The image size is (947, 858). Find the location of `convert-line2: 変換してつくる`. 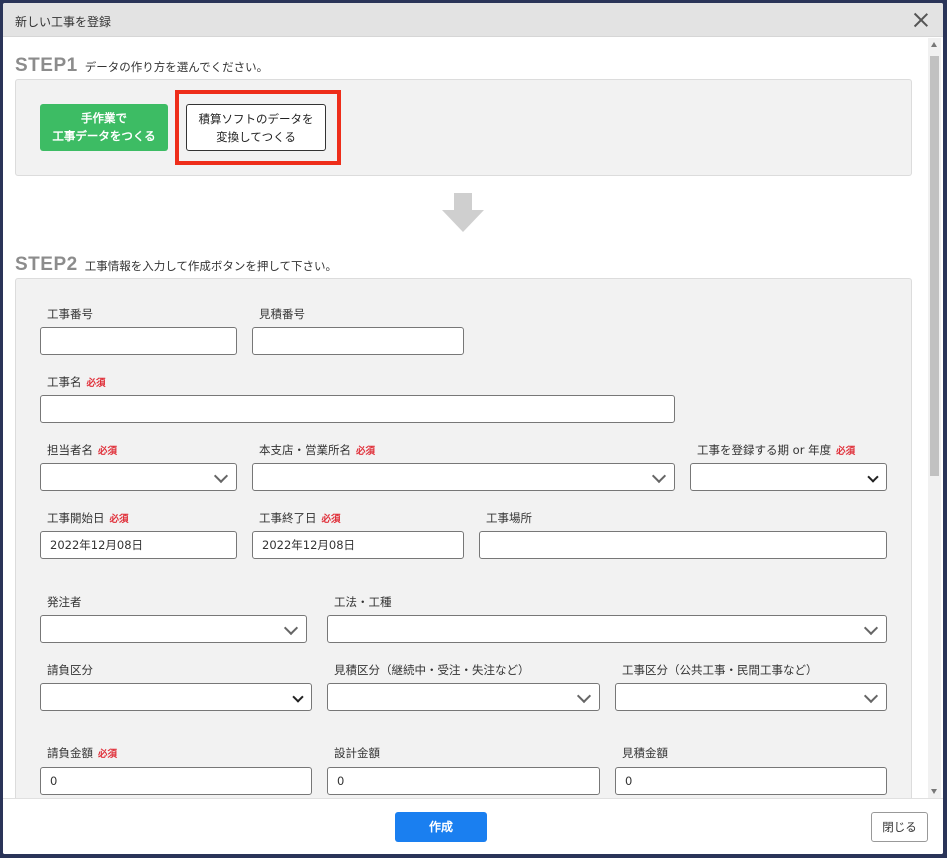

convert-line2: 変換してつくる is located at coordinates (256, 137).